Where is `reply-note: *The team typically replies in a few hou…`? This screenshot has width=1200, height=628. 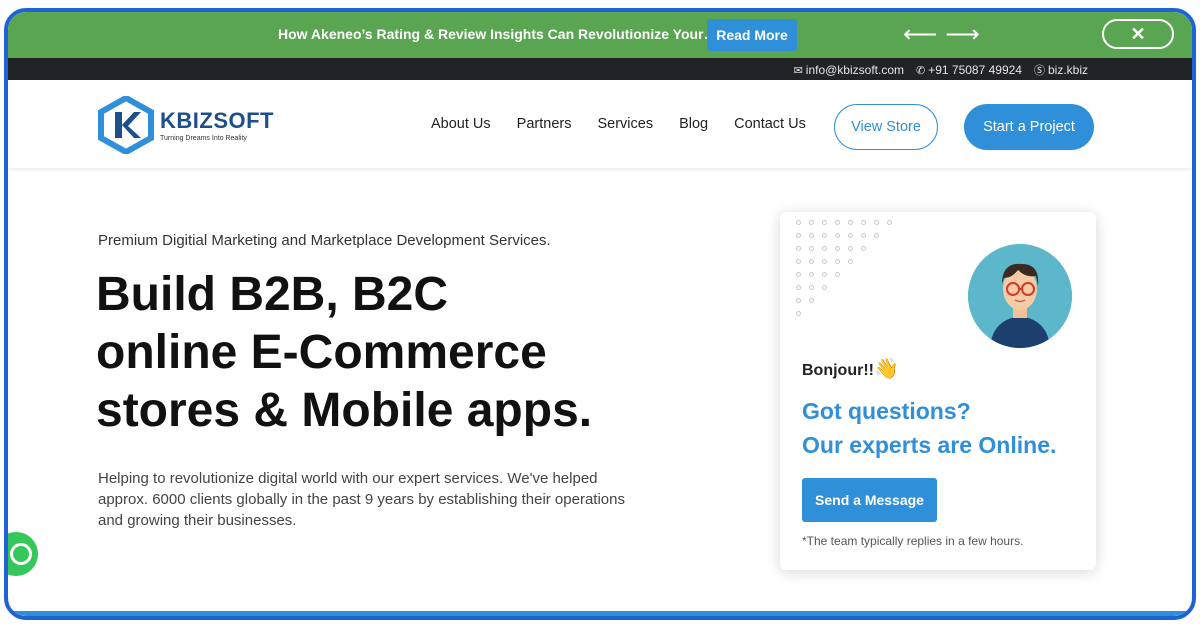 reply-note: *The team typically replies in a few hou… is located at coordinates (913, 541).